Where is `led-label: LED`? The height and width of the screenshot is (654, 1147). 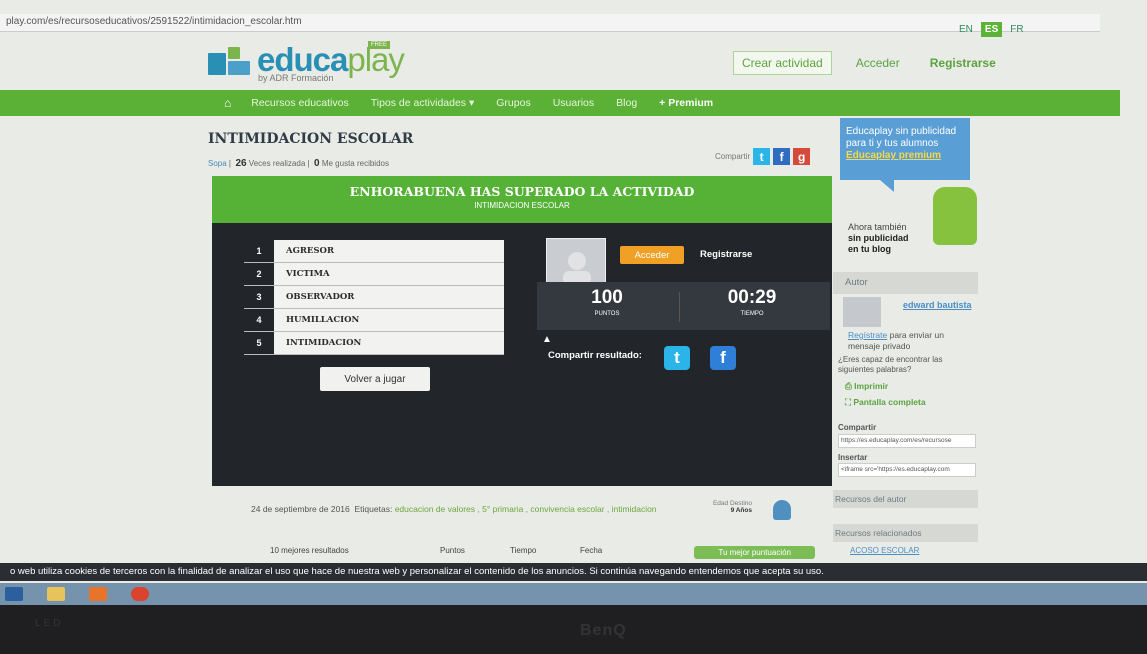
led-label: LED is located at coordinates (49, 623).